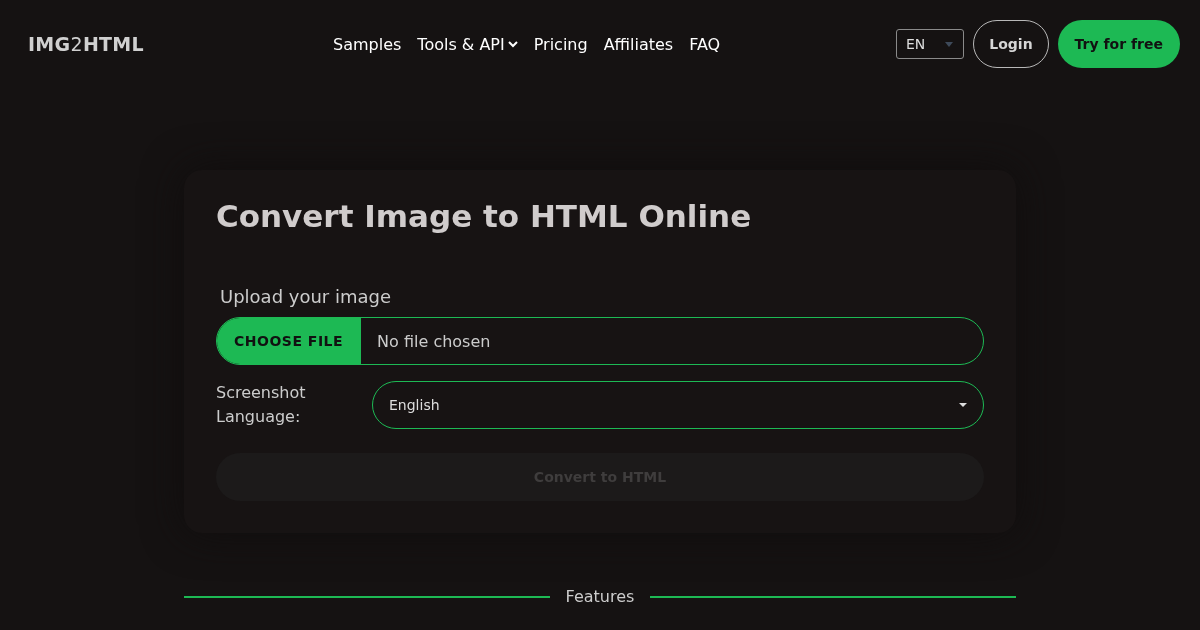  I want to click on language-select: EN, so click(930, 44).